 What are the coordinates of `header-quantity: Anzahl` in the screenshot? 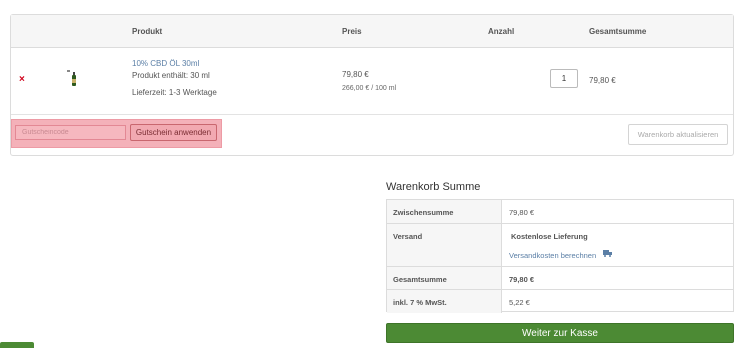 It's located at (501, 31).